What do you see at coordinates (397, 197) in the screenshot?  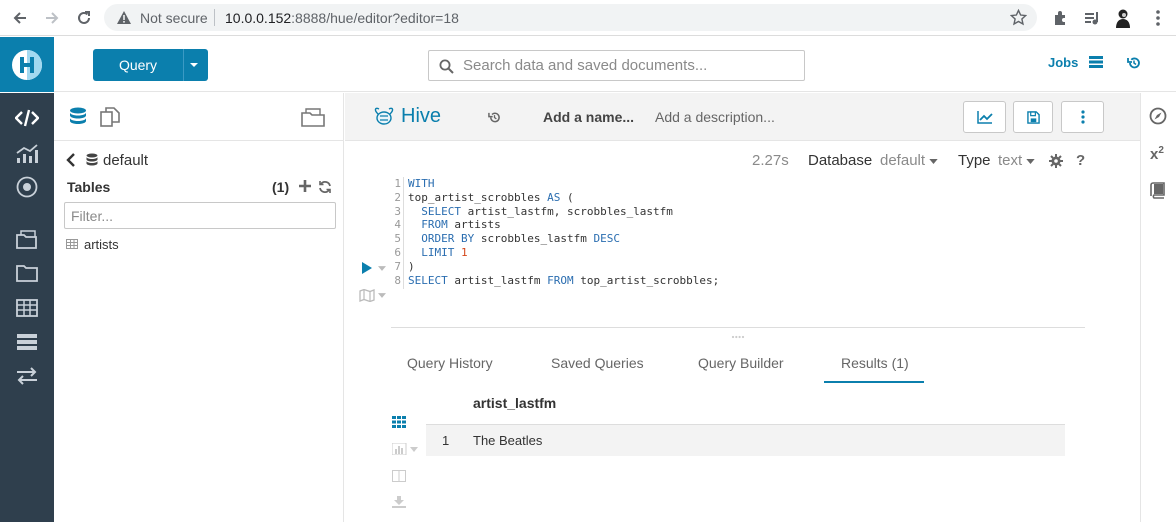 I see `line-number: 2` at bounding box center [397, 197].